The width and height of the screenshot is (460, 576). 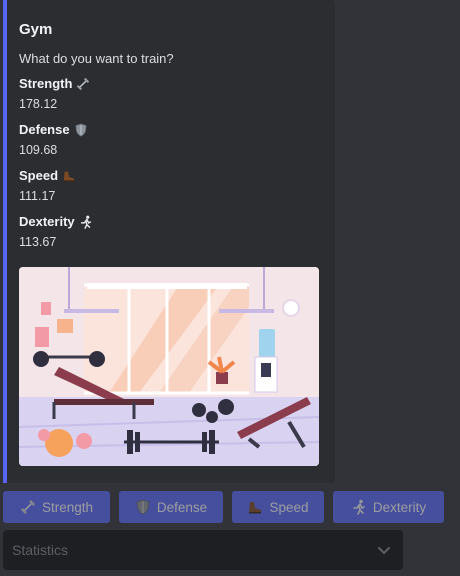 What do you see at coordinates (54, 93) in the screenshot?
I see `field-strength: Strength 178.12` at bounding box center [54, 93].